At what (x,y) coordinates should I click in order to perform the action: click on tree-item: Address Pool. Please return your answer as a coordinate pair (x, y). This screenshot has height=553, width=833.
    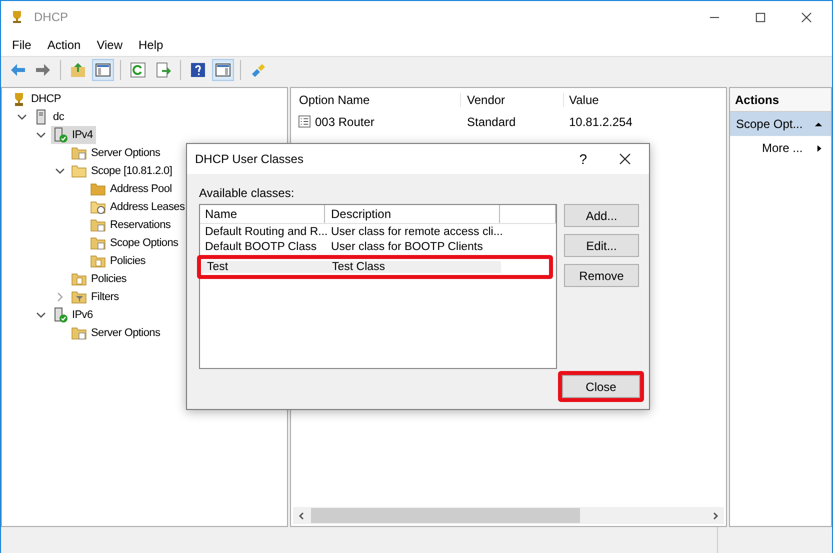
    Looking at the image, I should click on (132, 189).